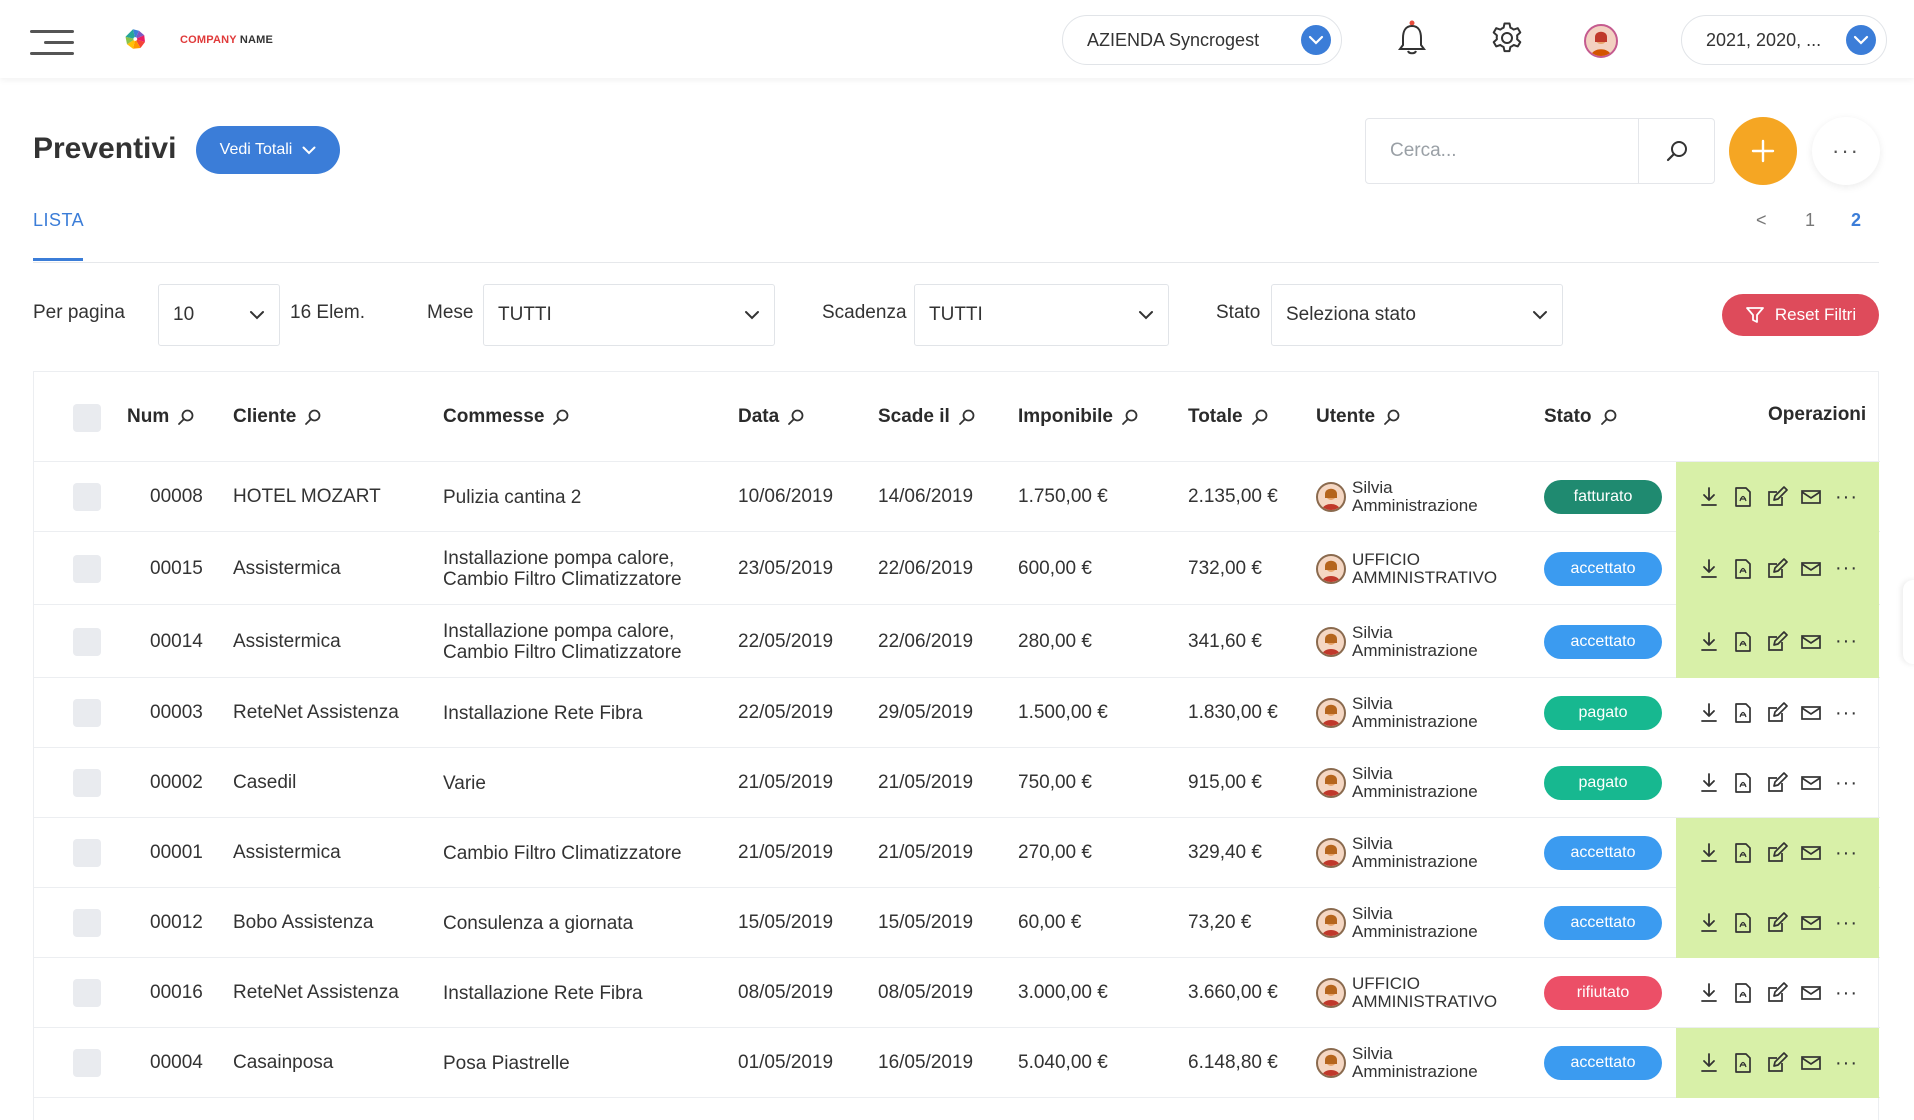  I want to click on user-name: Silvia Amministrazione, so click(1415, 783).